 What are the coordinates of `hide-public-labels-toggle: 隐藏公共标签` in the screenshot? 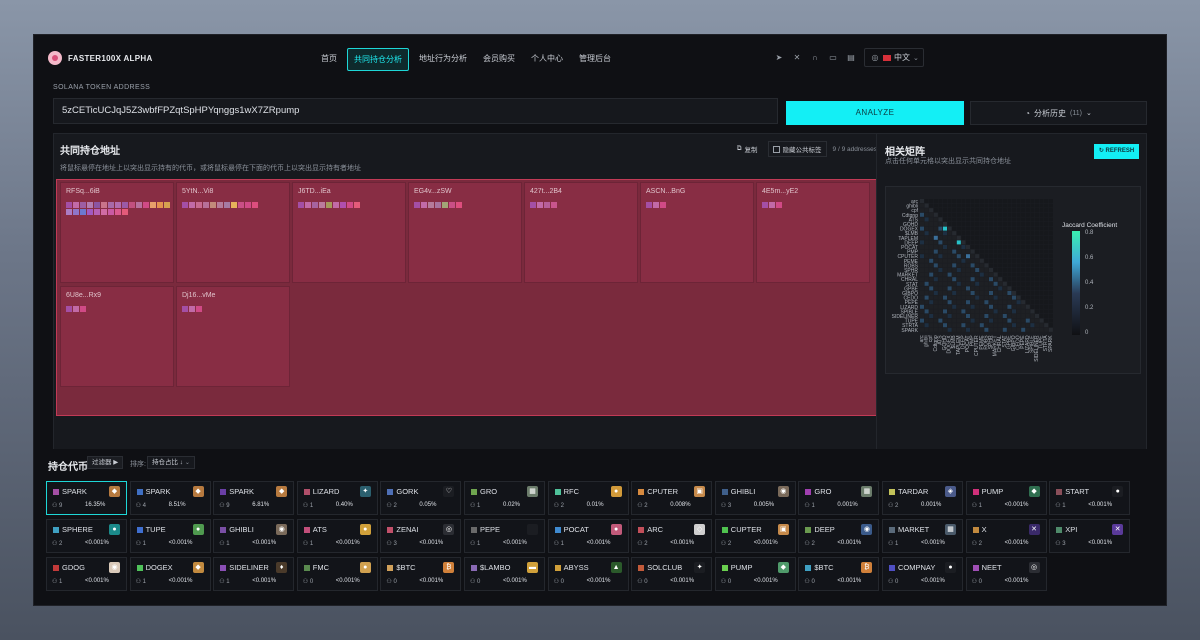 It's located at (797, 149).